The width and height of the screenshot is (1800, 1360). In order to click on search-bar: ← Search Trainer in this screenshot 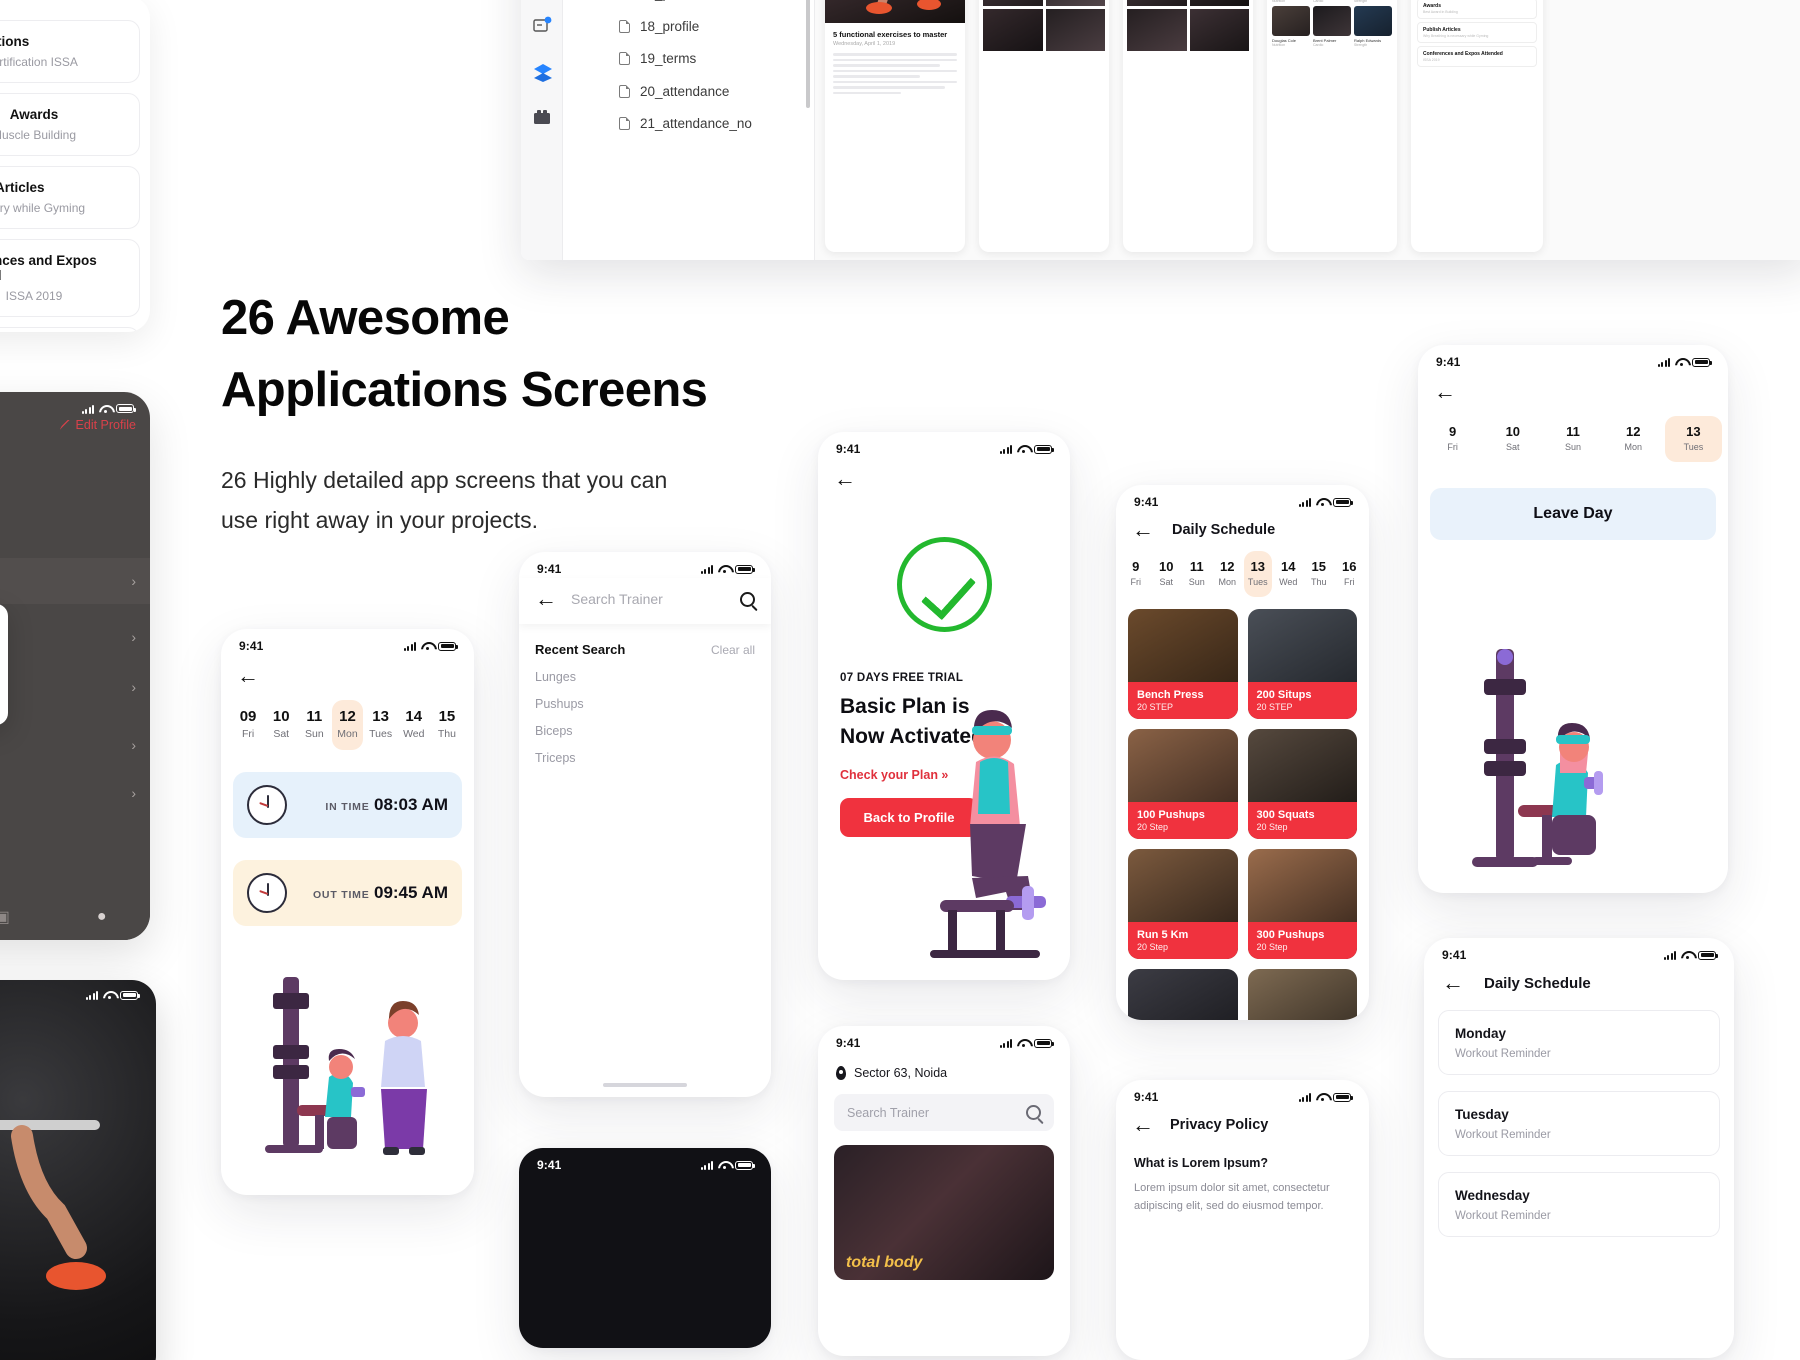, I will do `click(645, 601)`.